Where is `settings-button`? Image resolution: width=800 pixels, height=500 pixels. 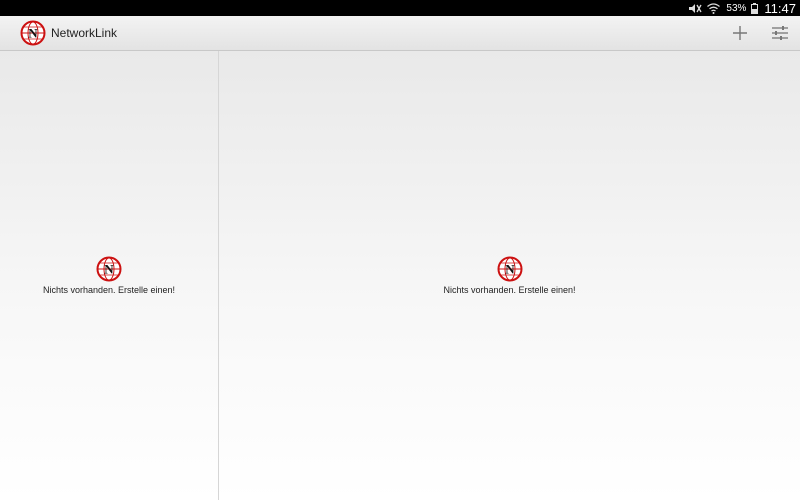
settings-button is located at coordinates (780, 33).